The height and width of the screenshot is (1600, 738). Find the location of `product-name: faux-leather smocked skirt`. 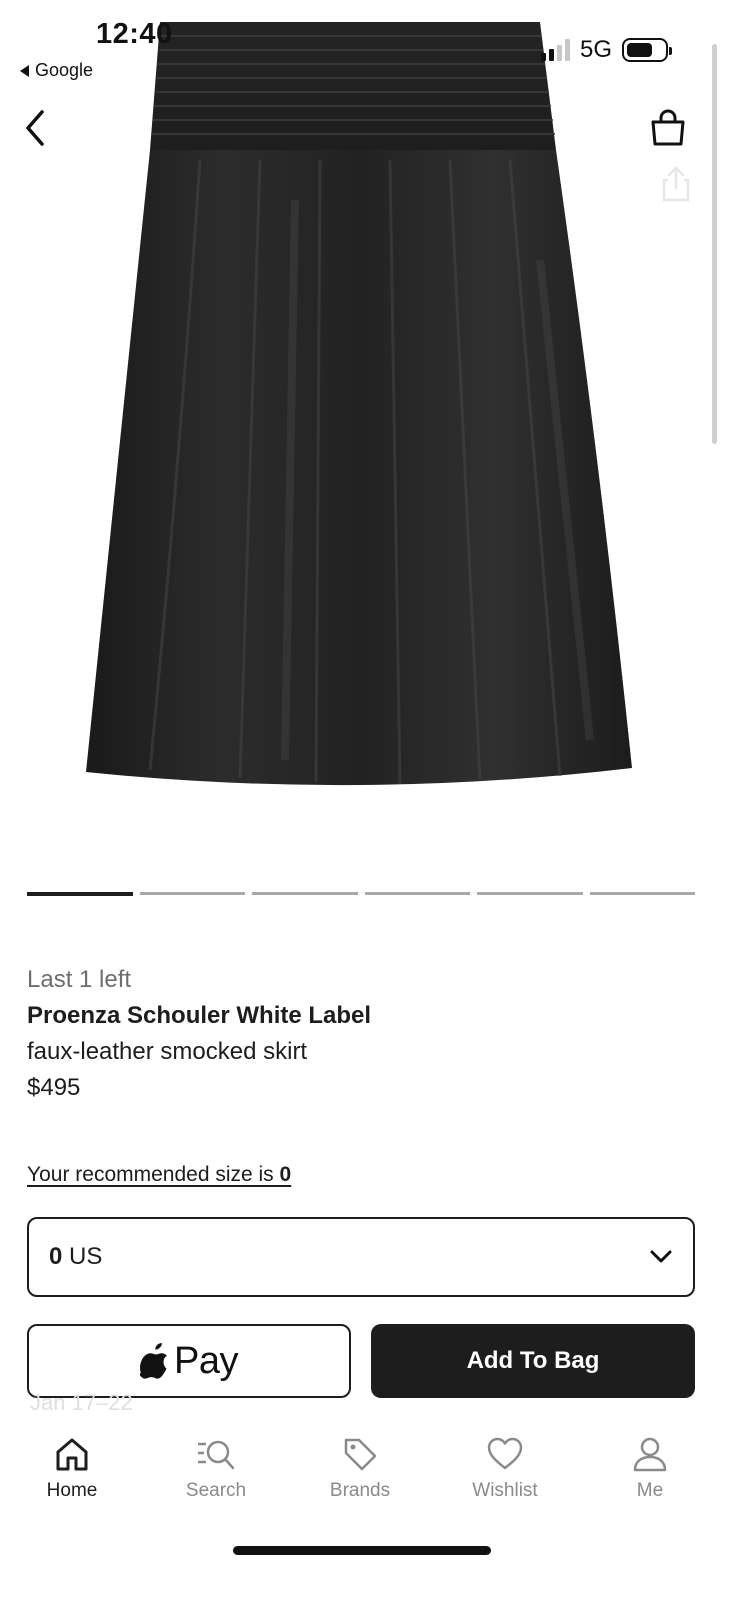

product-name: faux-leather smocked skirt is located at coordinates (167, 1051).